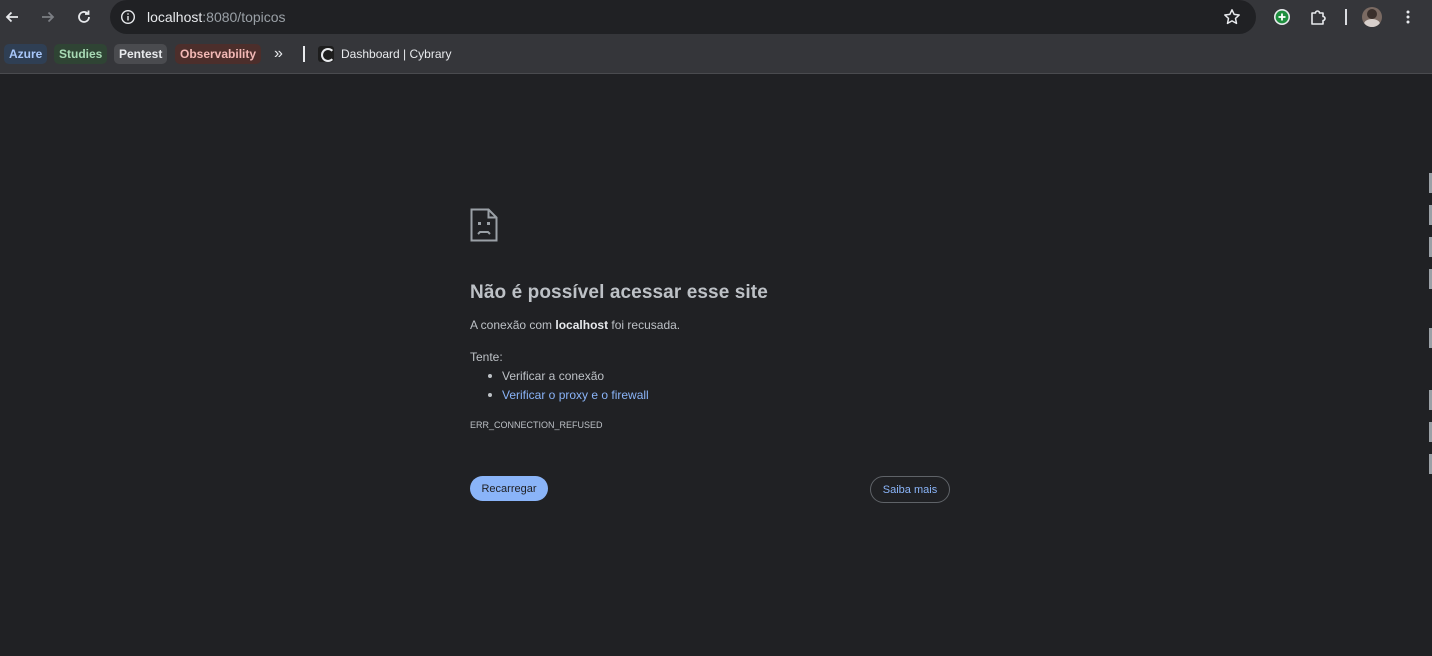 Image resolution: width=1432 pixels, height=656 pixels. Describe the element at coordinates (568, 397) in the screenshot. I see `suggestion-check-proxy-firewall-link: Verificar o proxy e o firewall` at that location.